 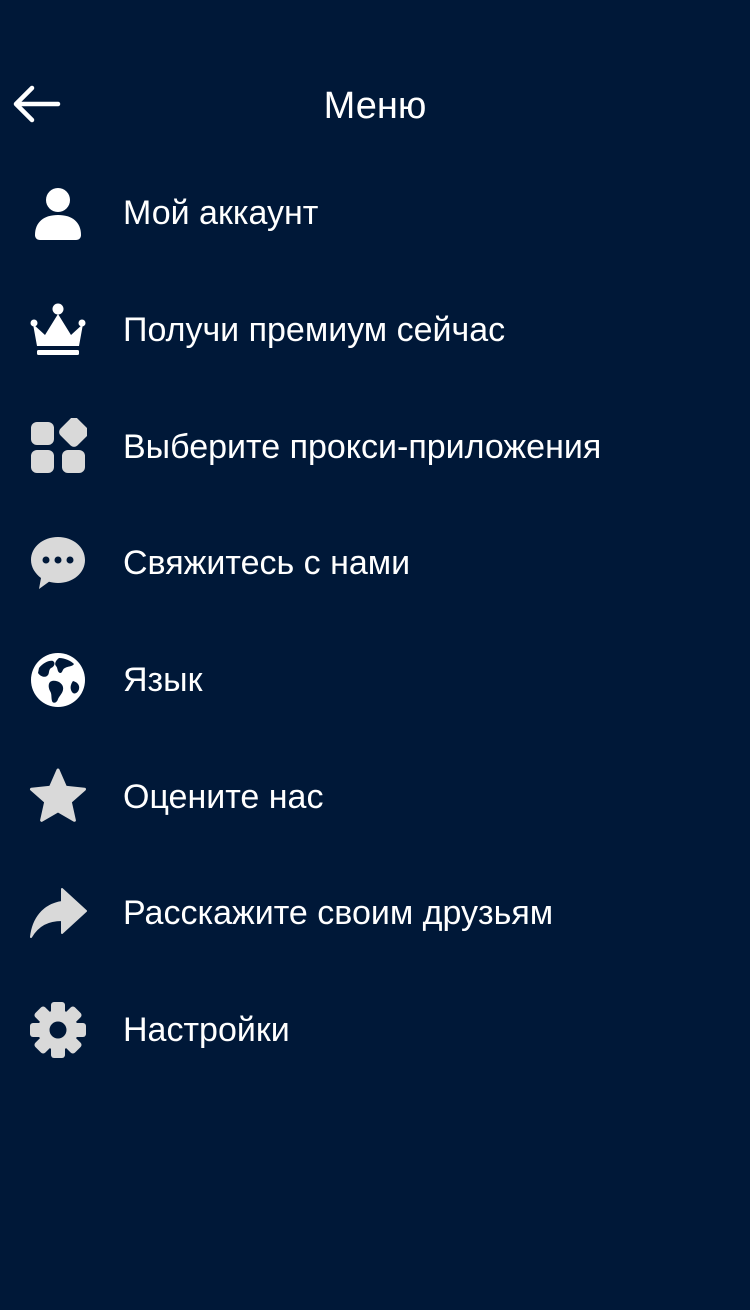 What do you see at coordinates (267, 563) in the screenshot?
I see `menu-item-label: Свяжитесь с нами` at bounding box center [267, 563].